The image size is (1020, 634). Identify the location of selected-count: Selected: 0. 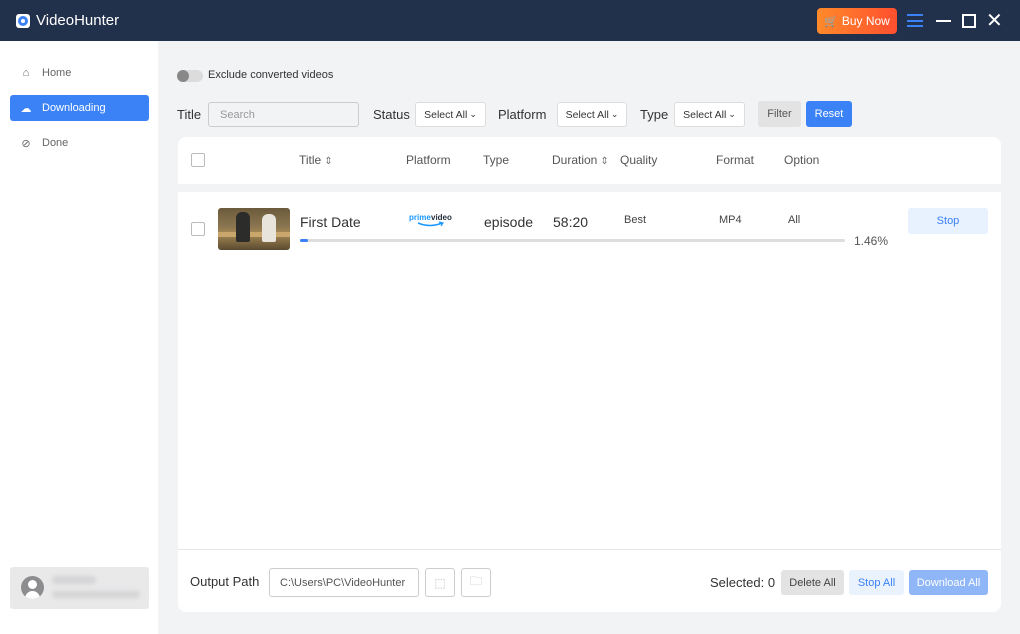
(743, 582).